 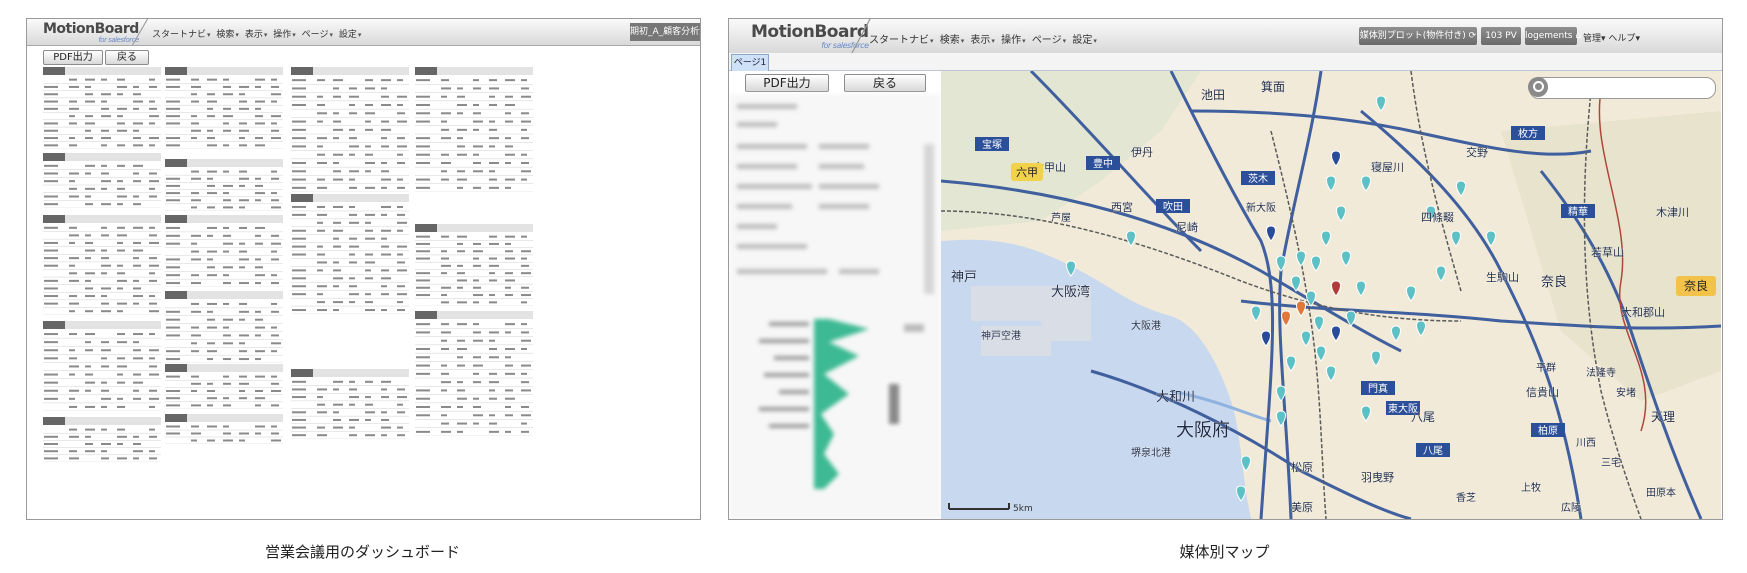 I want to click on board-name-badge: 期初_A_顧客分析金額, so click(x=665, y=32).